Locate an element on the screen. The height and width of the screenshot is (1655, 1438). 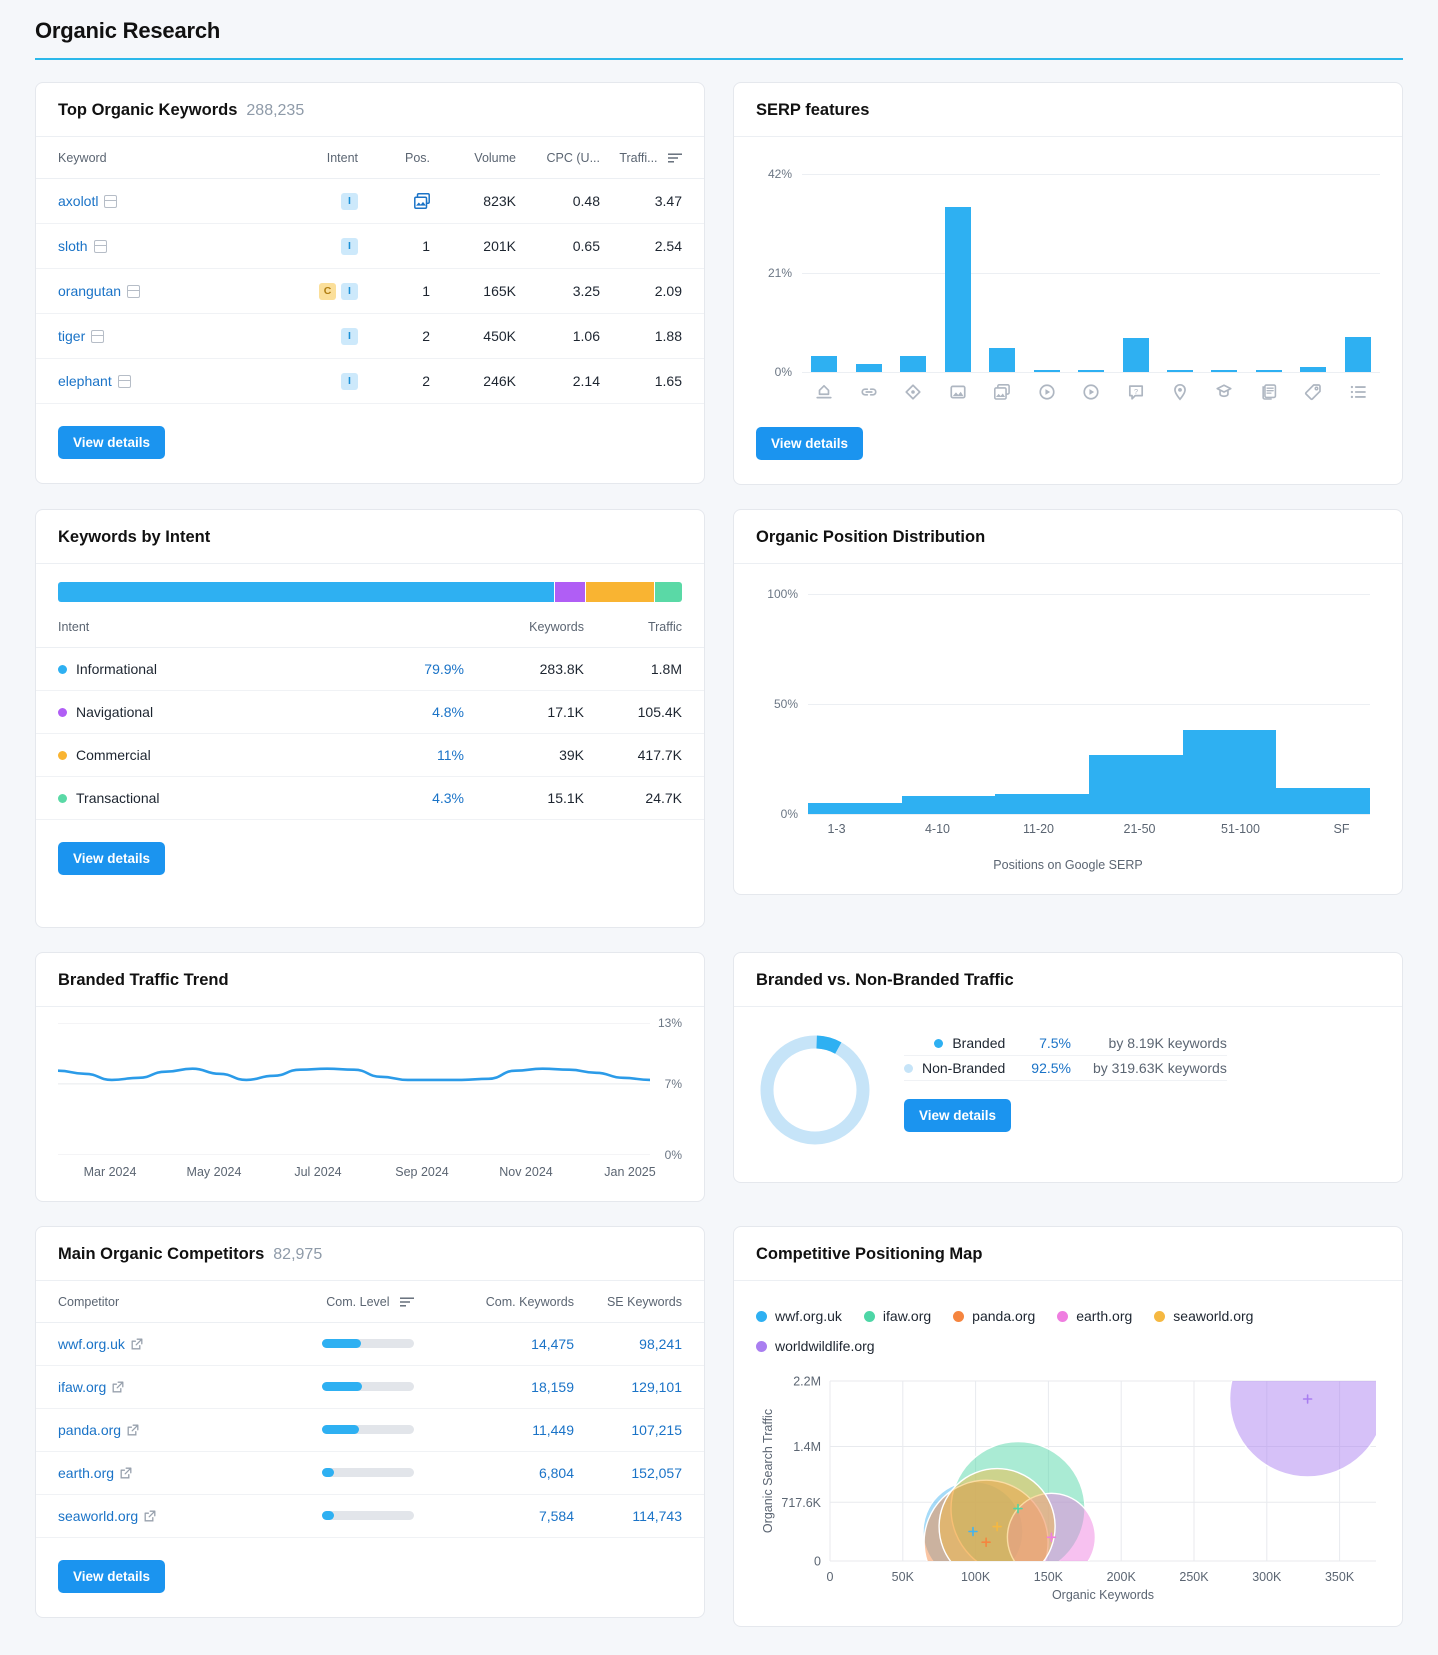
col-intent: Intent is located at coordinates (322, 158).